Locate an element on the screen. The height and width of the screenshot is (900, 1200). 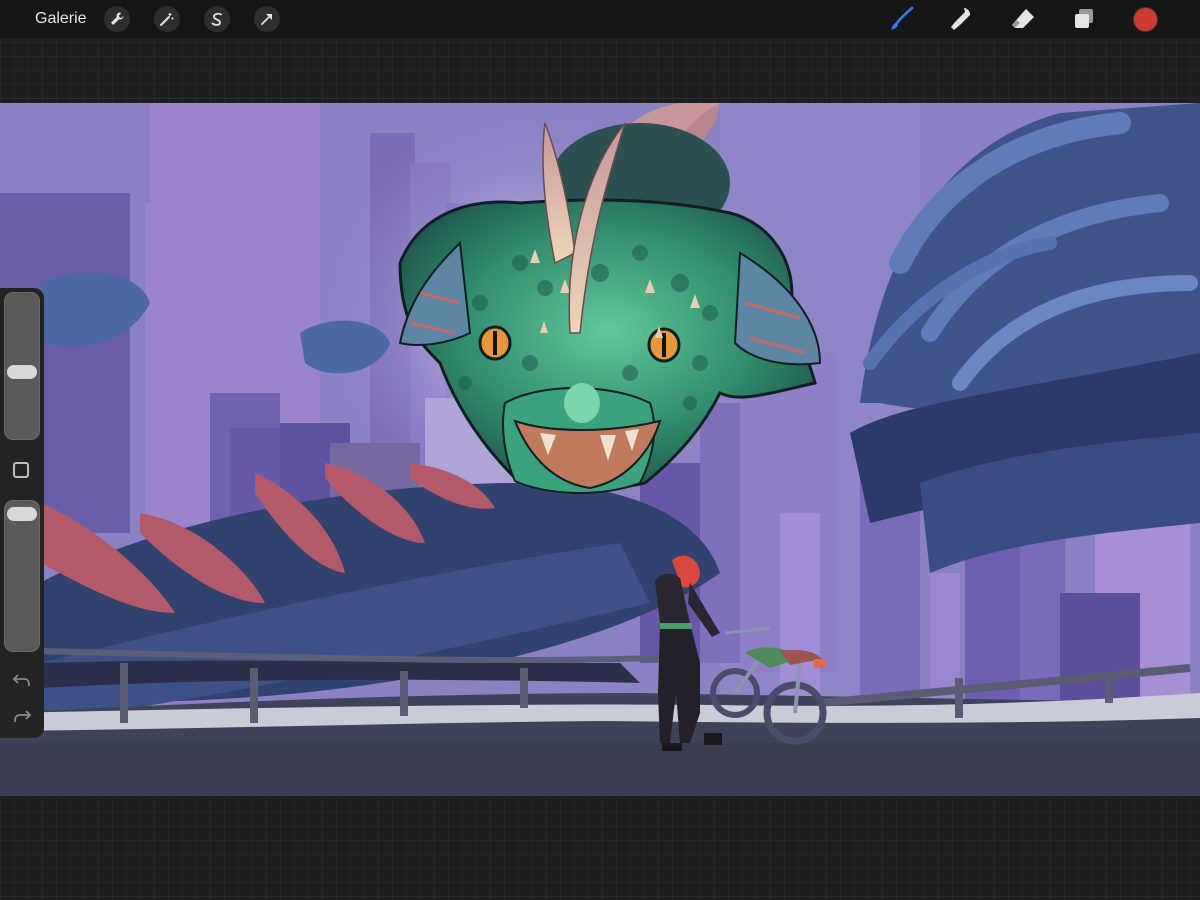
eraser-icon is located at coordinates (1023, 18).